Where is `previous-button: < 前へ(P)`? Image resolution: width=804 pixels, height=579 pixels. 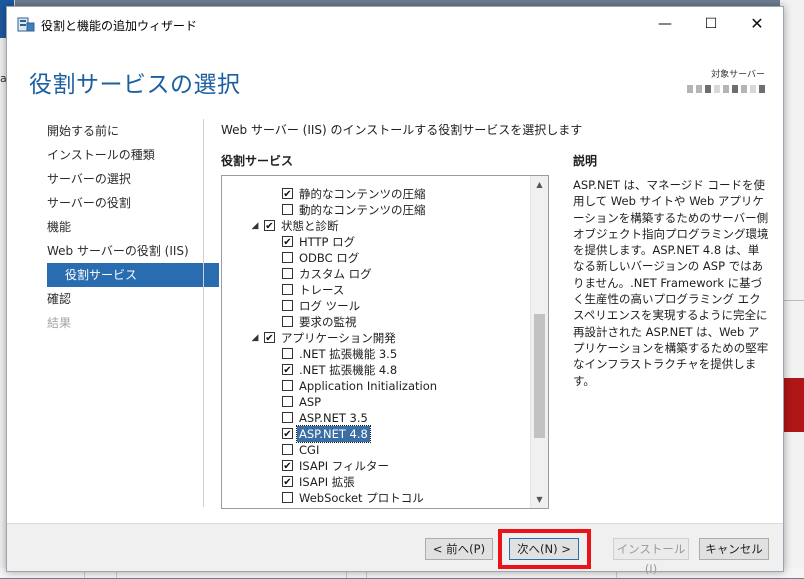
previous-button: < 前へ(P) is located at coordinates (459, 549).